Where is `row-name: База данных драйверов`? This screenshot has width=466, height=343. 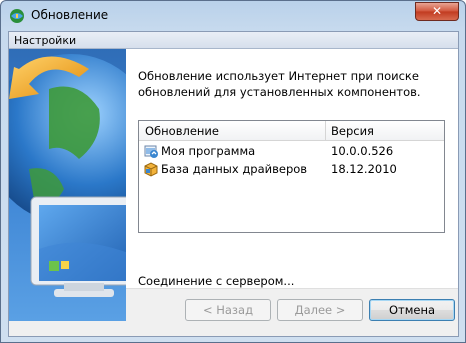
row-name: База данных драйверов is located at coordinates (234, 169).